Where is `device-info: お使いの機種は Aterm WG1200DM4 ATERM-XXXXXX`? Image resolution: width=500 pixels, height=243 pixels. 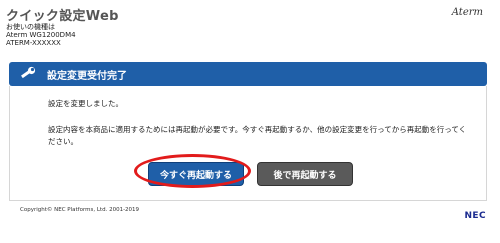 device-info: お使いの機種は Aterm WG1200DM4 ATERM-XXXXXX is located at coordinates (41, 35).